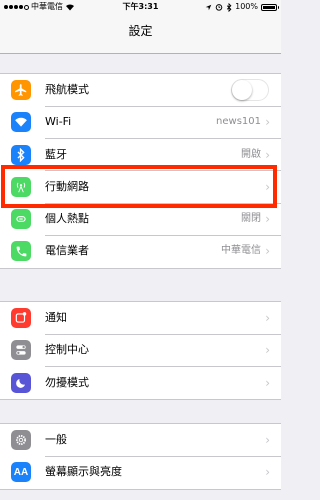  I want to click on row-label: Wi-Fi, so click(58, 122).